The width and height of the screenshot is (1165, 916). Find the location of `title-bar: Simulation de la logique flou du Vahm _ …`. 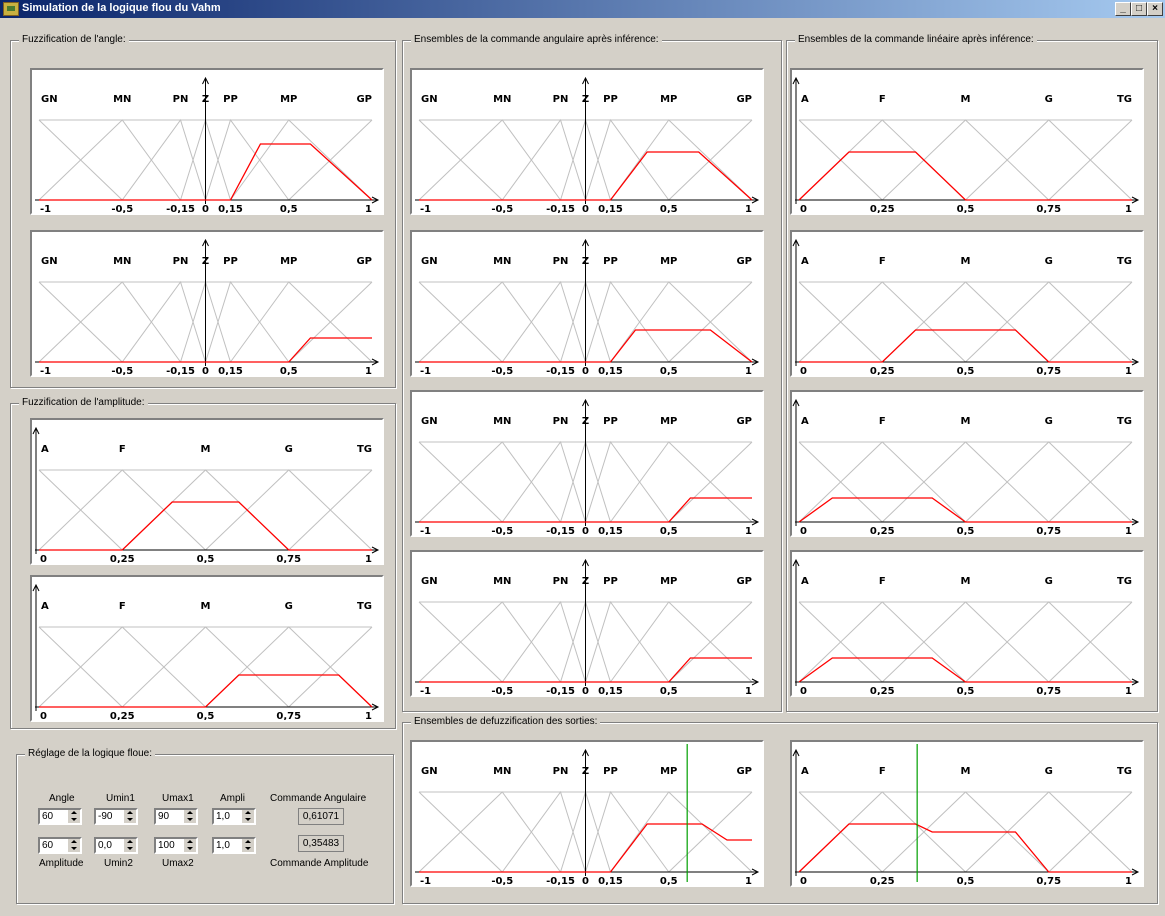

title-bar: Simulation de la logique flou du Vahm _ … is located at coordinates (582, 9).